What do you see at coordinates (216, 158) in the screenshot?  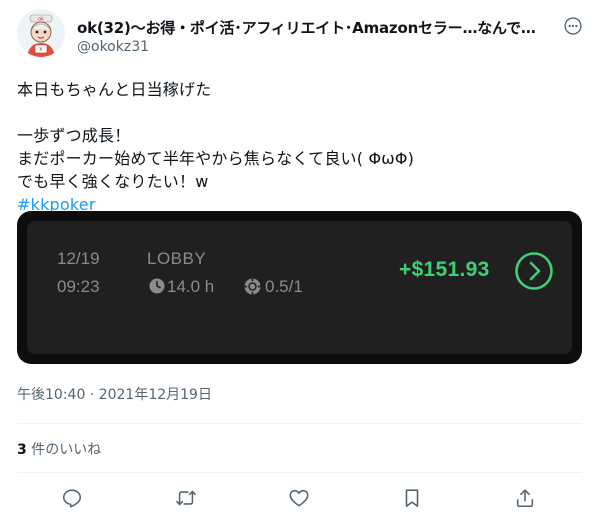 I see `tweet-line: まだポーカー始めて半年やから焦らなくて良い( ΦωΦ)` at bounding box center [216, 158].